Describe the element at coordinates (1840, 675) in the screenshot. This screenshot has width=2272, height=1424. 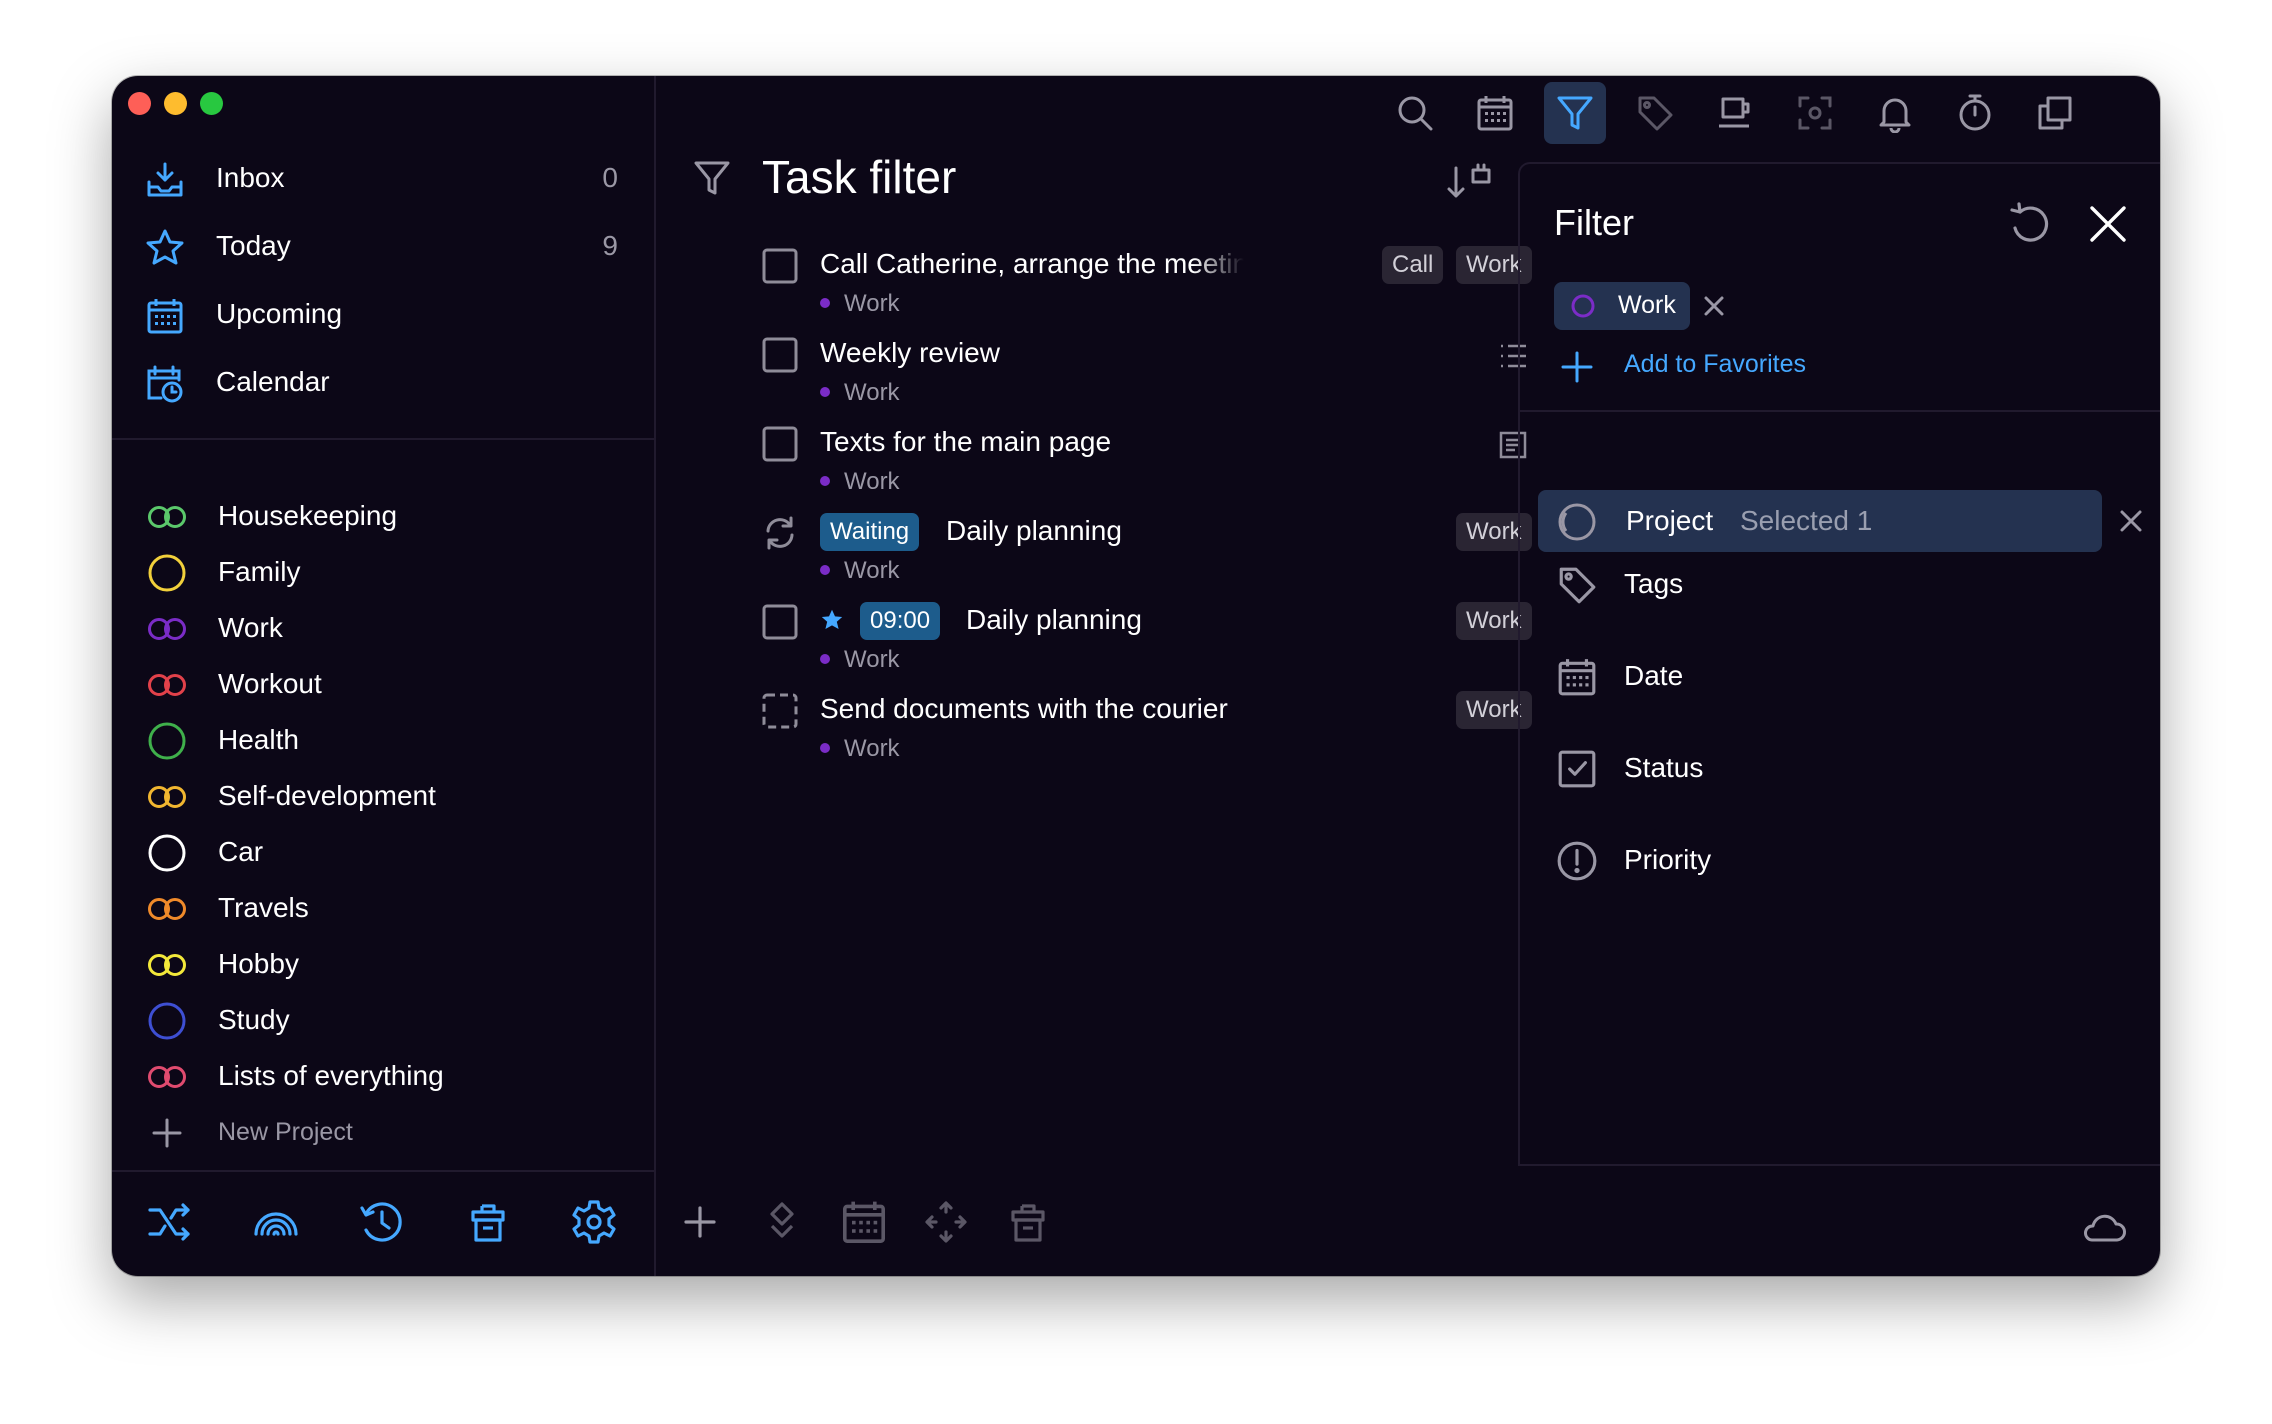
I see `filter-row-date: Date` at that location.